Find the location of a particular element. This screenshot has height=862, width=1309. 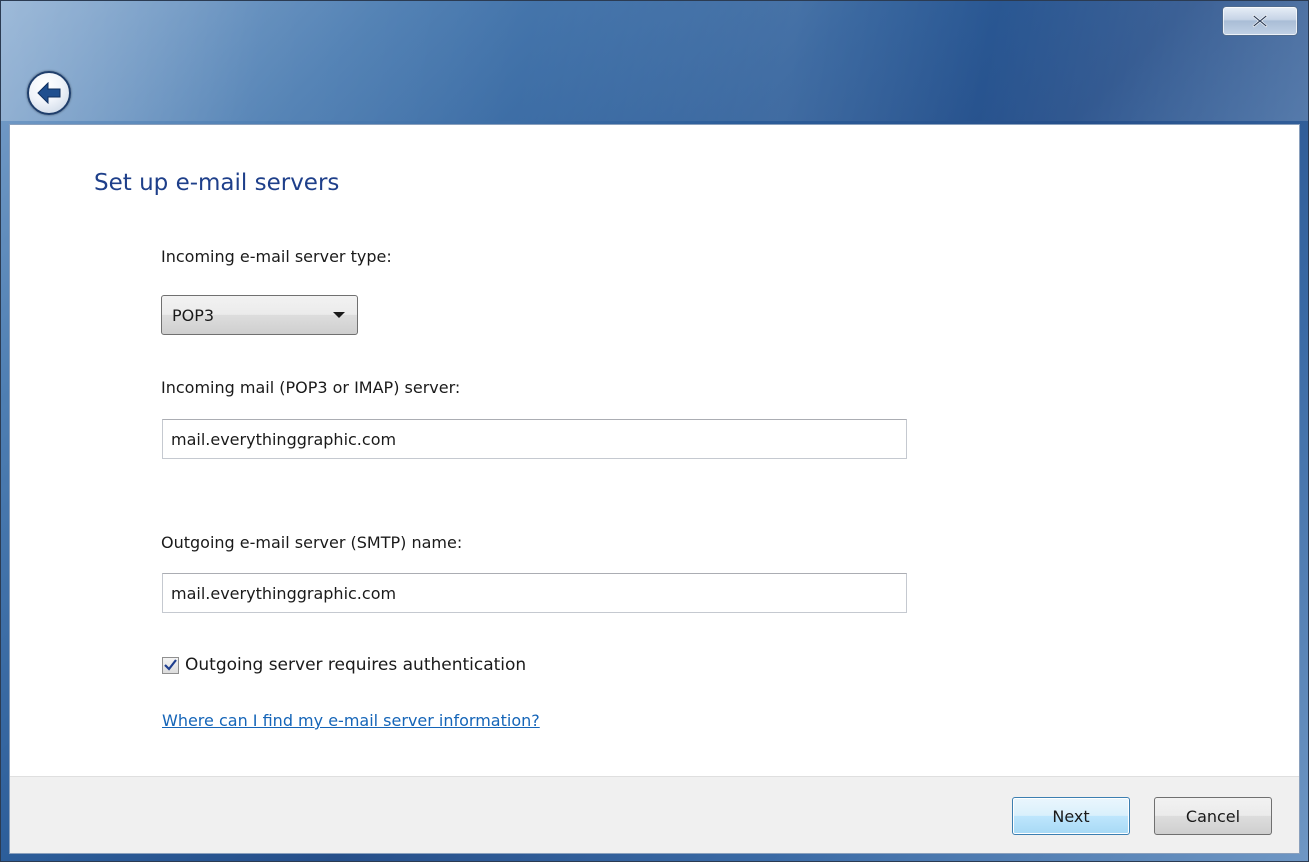

incoming-type-select: POP3 is located at coordinates (259, 315).